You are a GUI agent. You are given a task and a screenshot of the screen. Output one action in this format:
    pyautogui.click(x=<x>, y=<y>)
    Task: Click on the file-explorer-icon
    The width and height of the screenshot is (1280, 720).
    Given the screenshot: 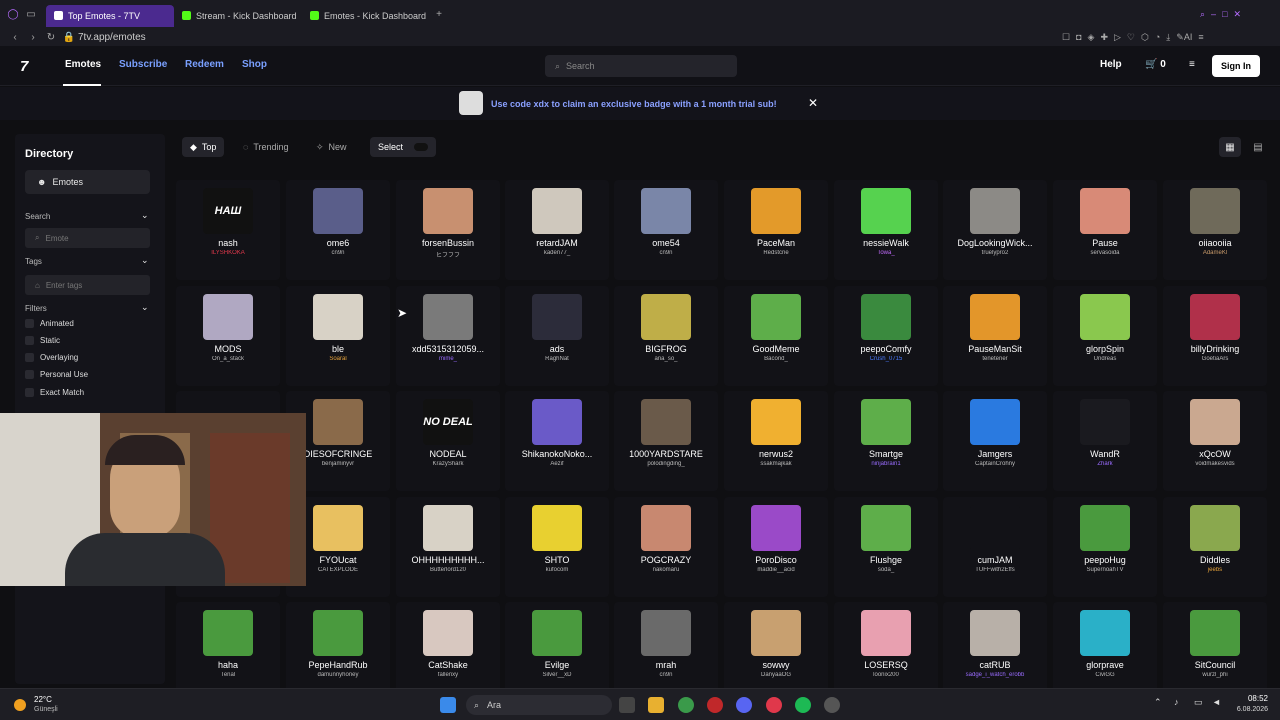 What is the action you would take?
    pyautogui.click(x=656, y=705)
    